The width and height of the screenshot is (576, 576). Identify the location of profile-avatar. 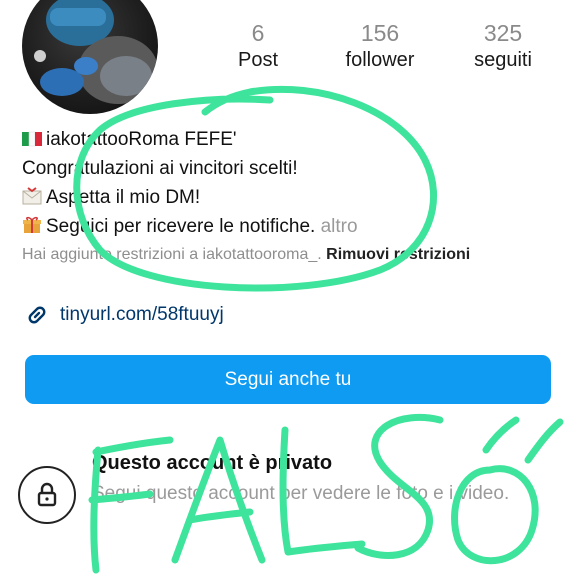
(90, 57).